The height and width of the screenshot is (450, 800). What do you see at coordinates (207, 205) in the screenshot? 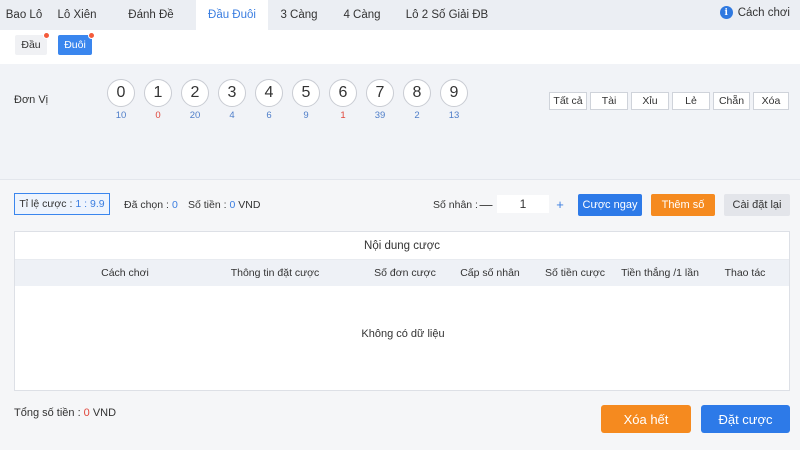
I see `bet-amount-label: Số tiền :` at bounding box center [207, 205].